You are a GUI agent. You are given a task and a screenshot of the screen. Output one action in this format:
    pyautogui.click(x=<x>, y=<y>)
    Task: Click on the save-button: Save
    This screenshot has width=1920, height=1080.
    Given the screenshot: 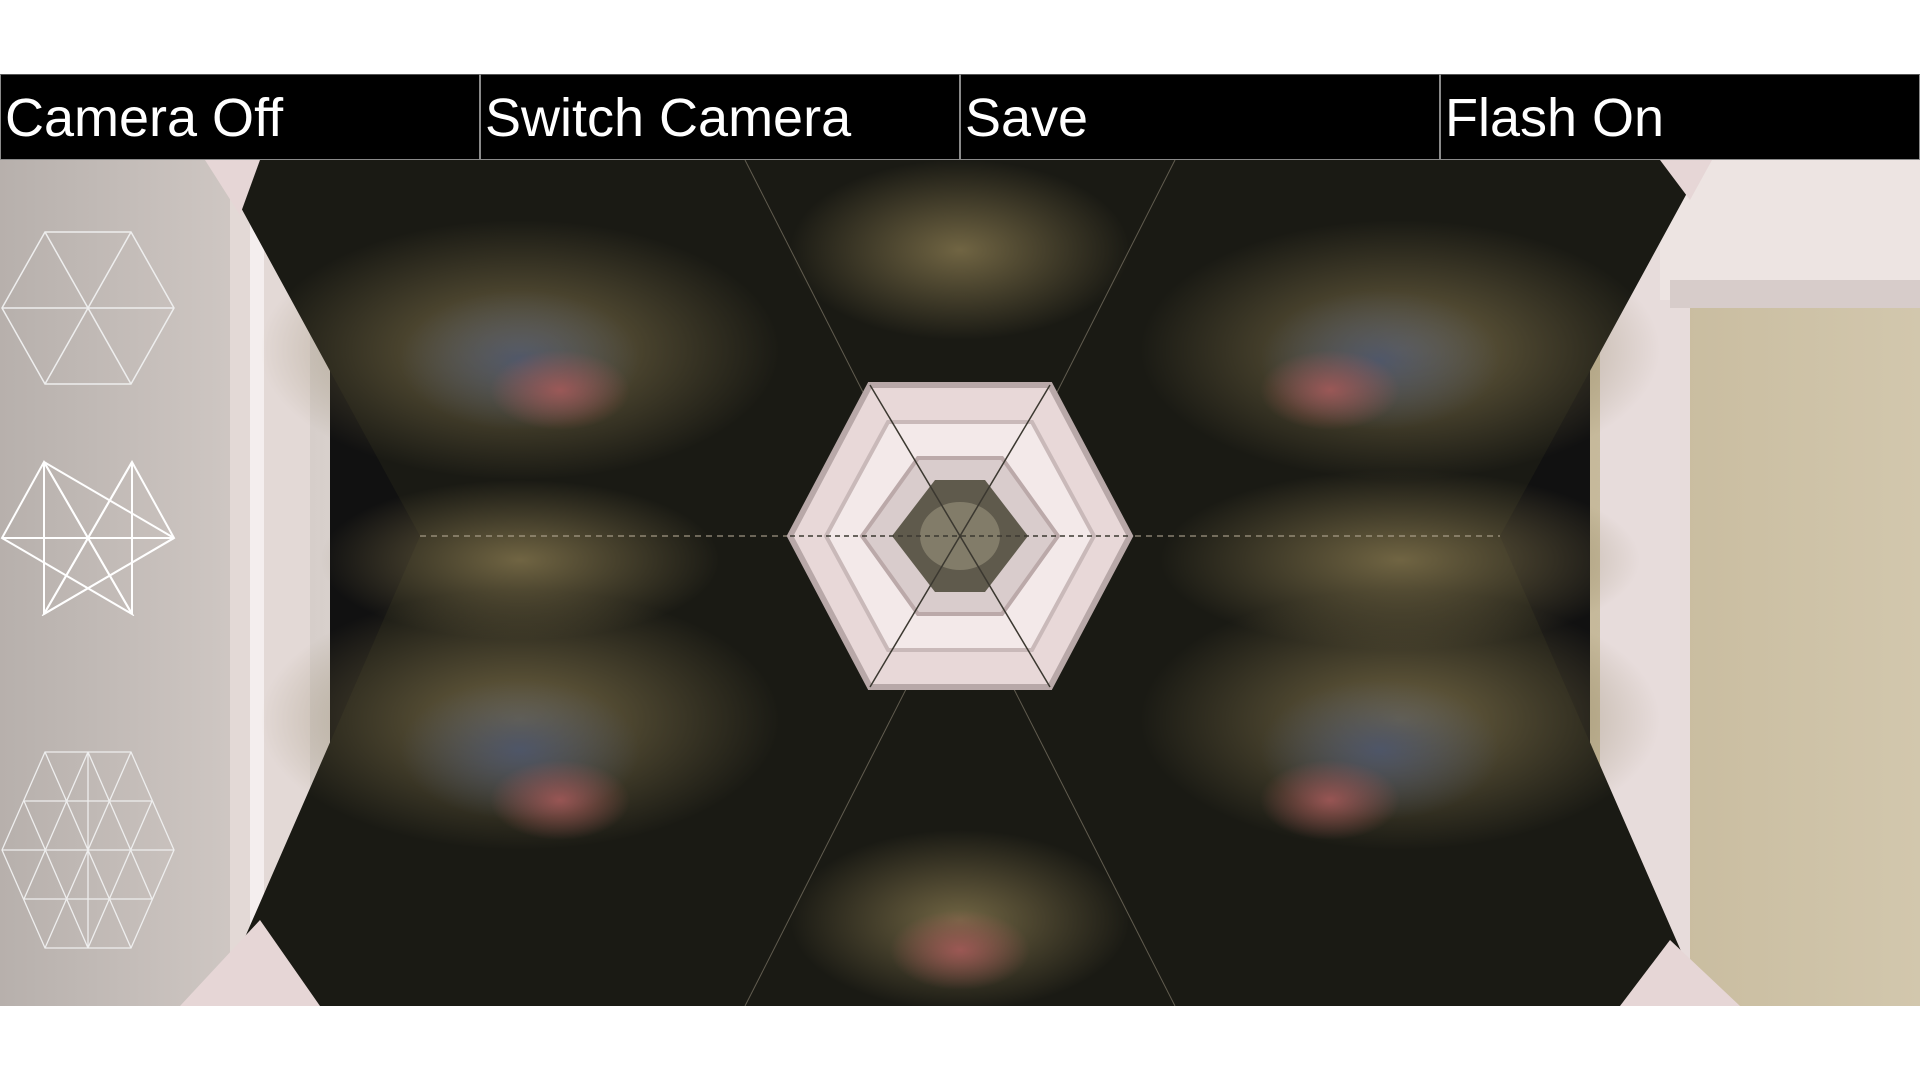 What is the action you would take?
    pyautogui.click(x=1200, y=117)
    